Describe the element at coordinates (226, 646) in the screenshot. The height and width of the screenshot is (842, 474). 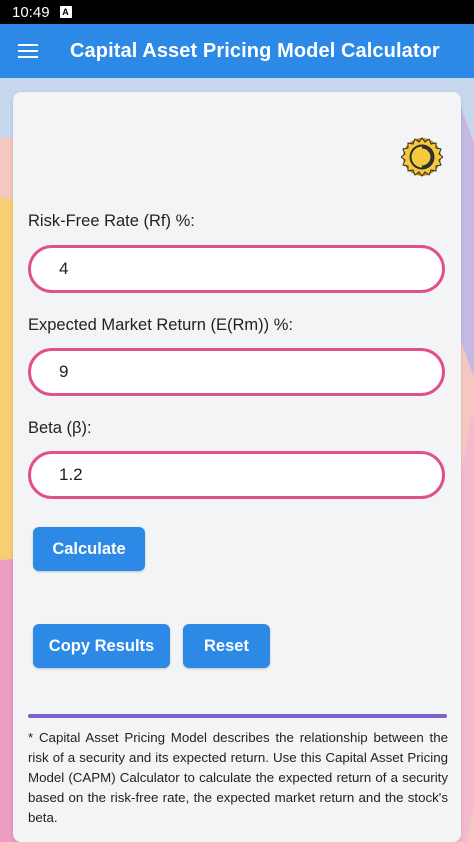
I see `reset-button: Reset` at that location.